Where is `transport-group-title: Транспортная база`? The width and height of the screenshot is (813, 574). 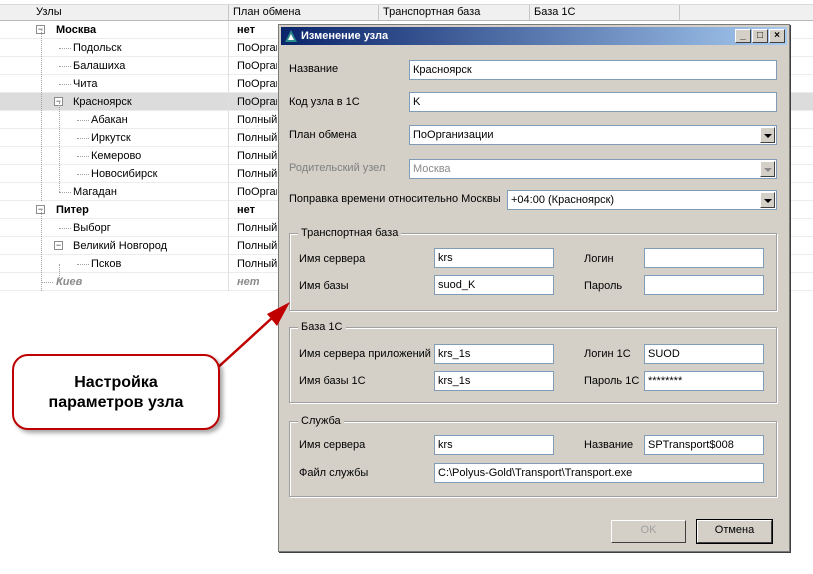
transport-group-title: Транспортная база is located at coordinates (350, 233).